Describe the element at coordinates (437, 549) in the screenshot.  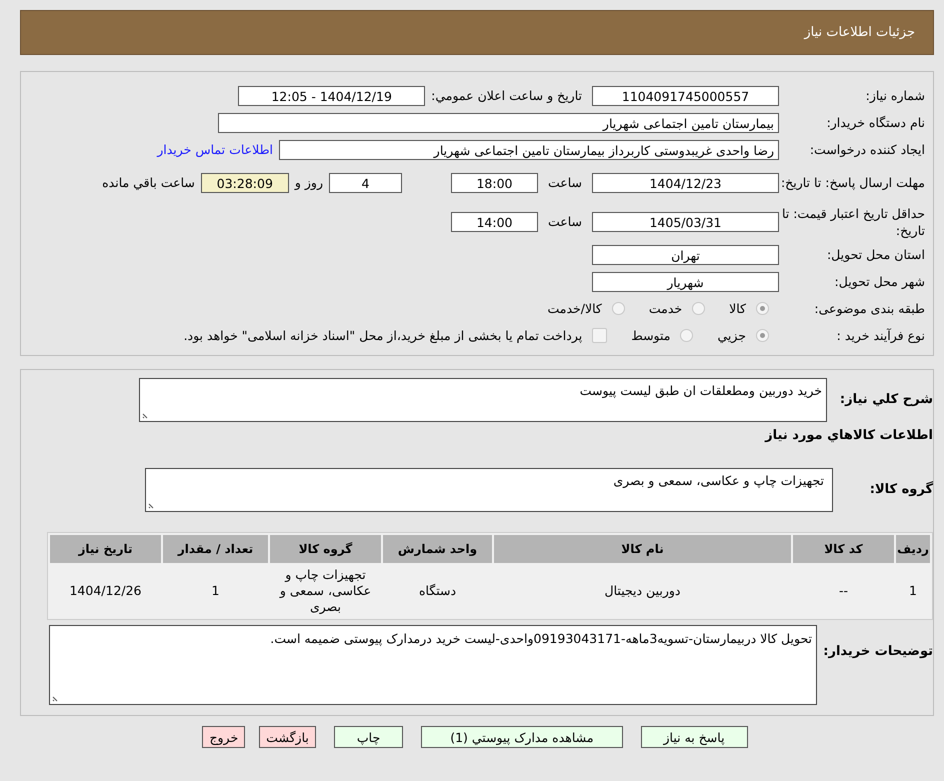
I see `column-header: واحد شمارش` at that location.